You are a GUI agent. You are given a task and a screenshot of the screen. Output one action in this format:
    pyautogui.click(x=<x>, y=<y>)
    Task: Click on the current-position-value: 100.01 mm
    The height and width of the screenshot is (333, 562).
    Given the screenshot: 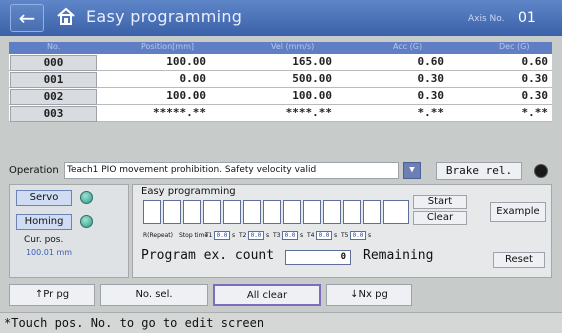 What is the action you would take?
    pyautogui.click(x=49, y=252)
    